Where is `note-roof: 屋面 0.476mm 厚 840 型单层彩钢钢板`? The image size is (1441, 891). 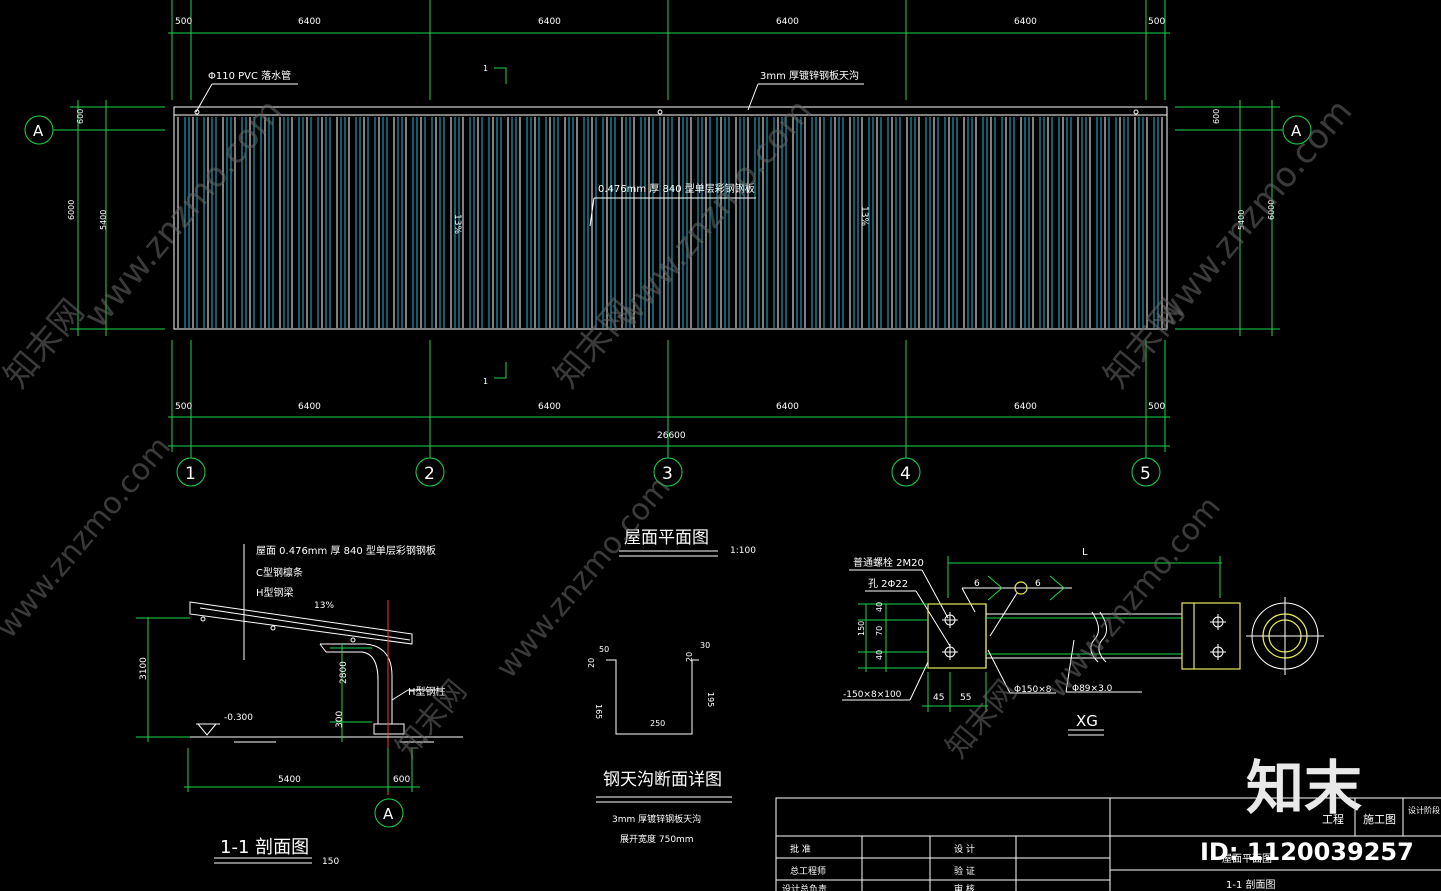
note-roof: 屋面 0.476mm 厚 840 型单层彩钢钢板 is located at coordinates (346, 550).